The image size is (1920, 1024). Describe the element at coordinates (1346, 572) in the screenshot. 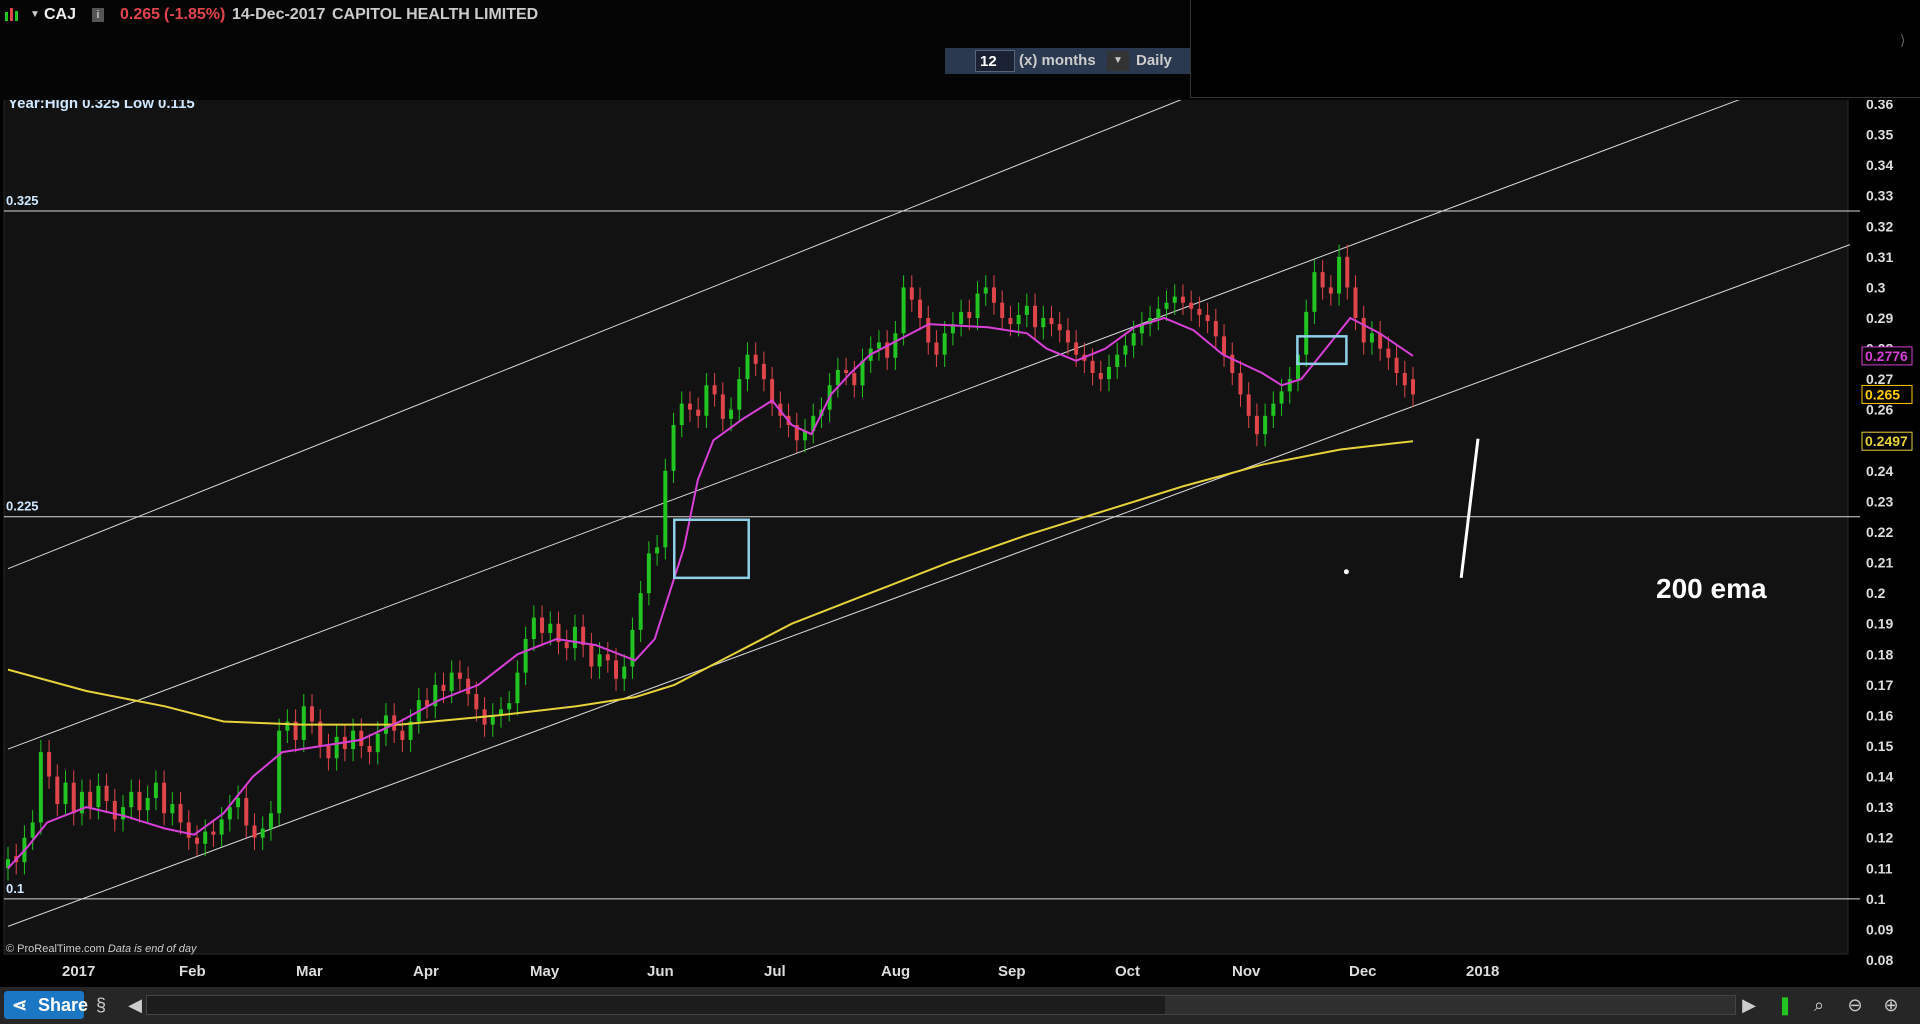

I see `annotation-dot` at that location.